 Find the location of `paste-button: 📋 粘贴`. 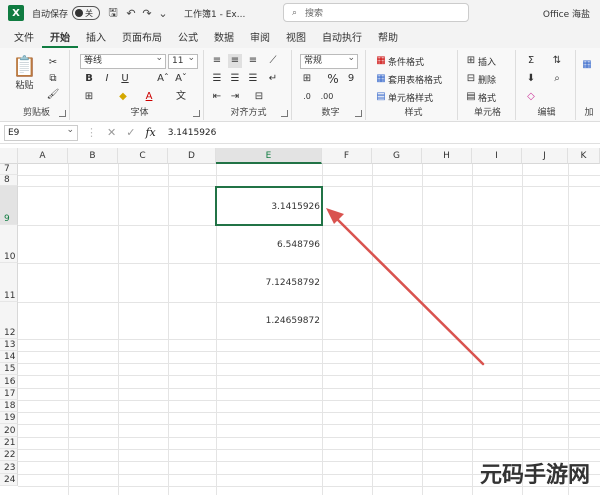

paste-button: 📋 粘贴 is located at coordinates (24, 72).